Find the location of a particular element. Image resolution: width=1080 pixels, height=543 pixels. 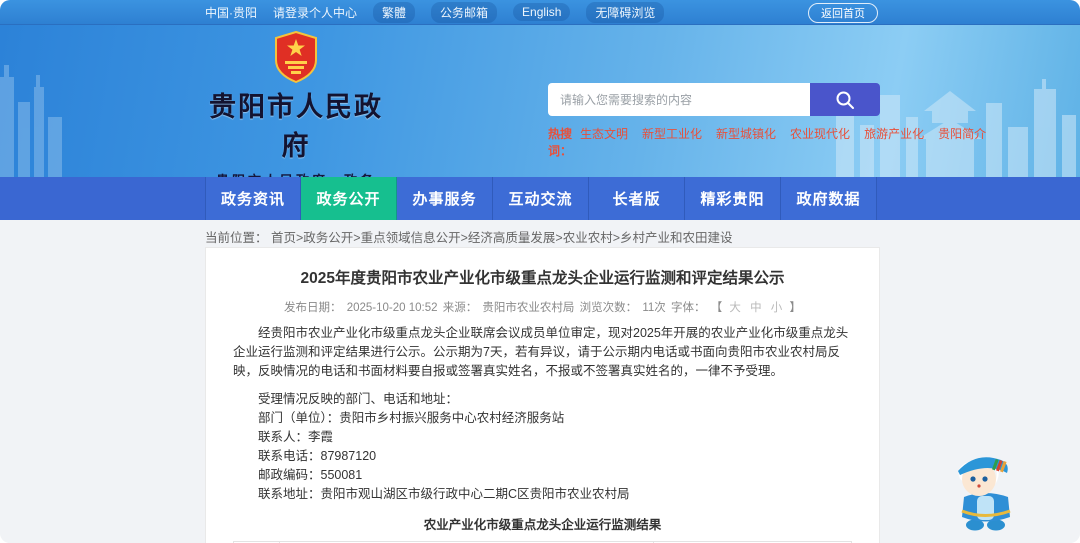

hot-word-industrialization: 新型工业化 is located at coordinates (672, 142).